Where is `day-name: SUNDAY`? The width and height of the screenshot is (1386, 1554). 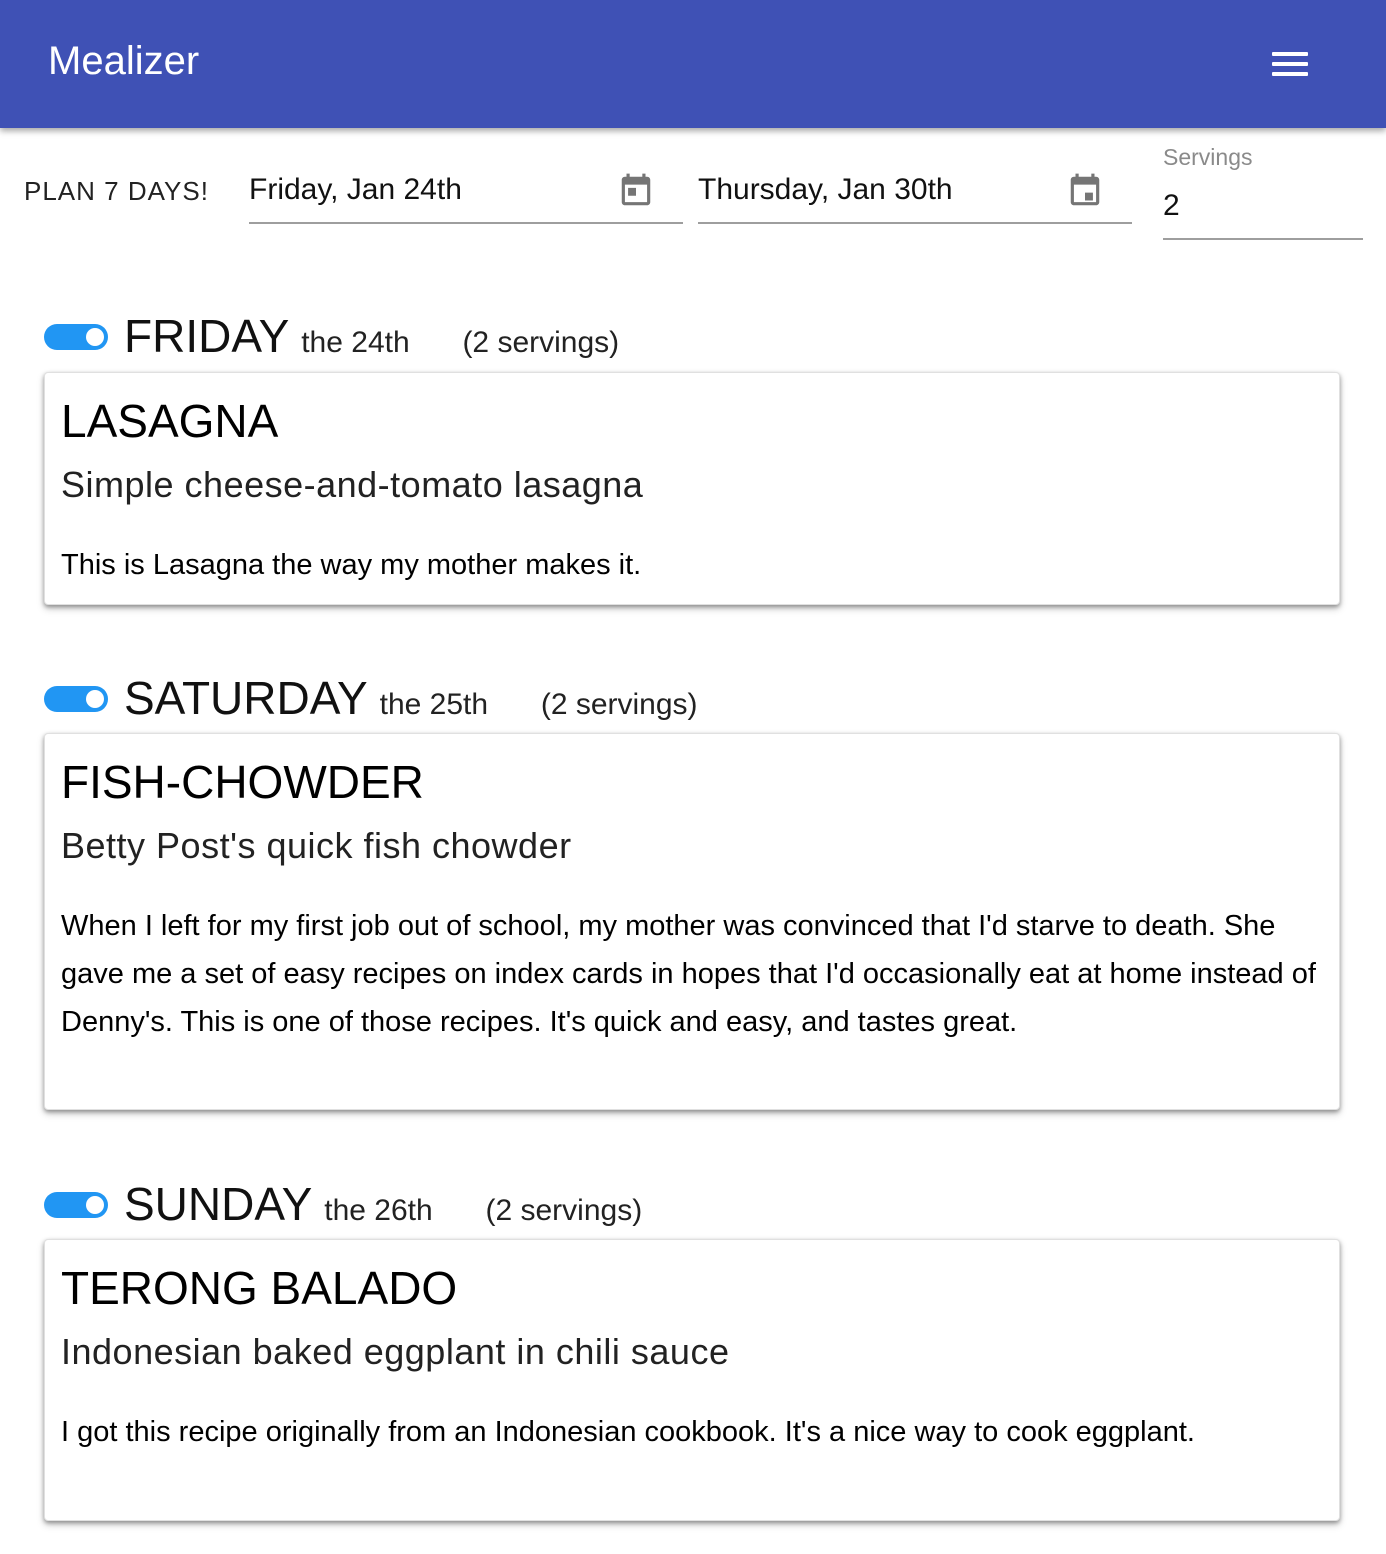
day-name: SUNDAY is located at coordinates (218, 1204).